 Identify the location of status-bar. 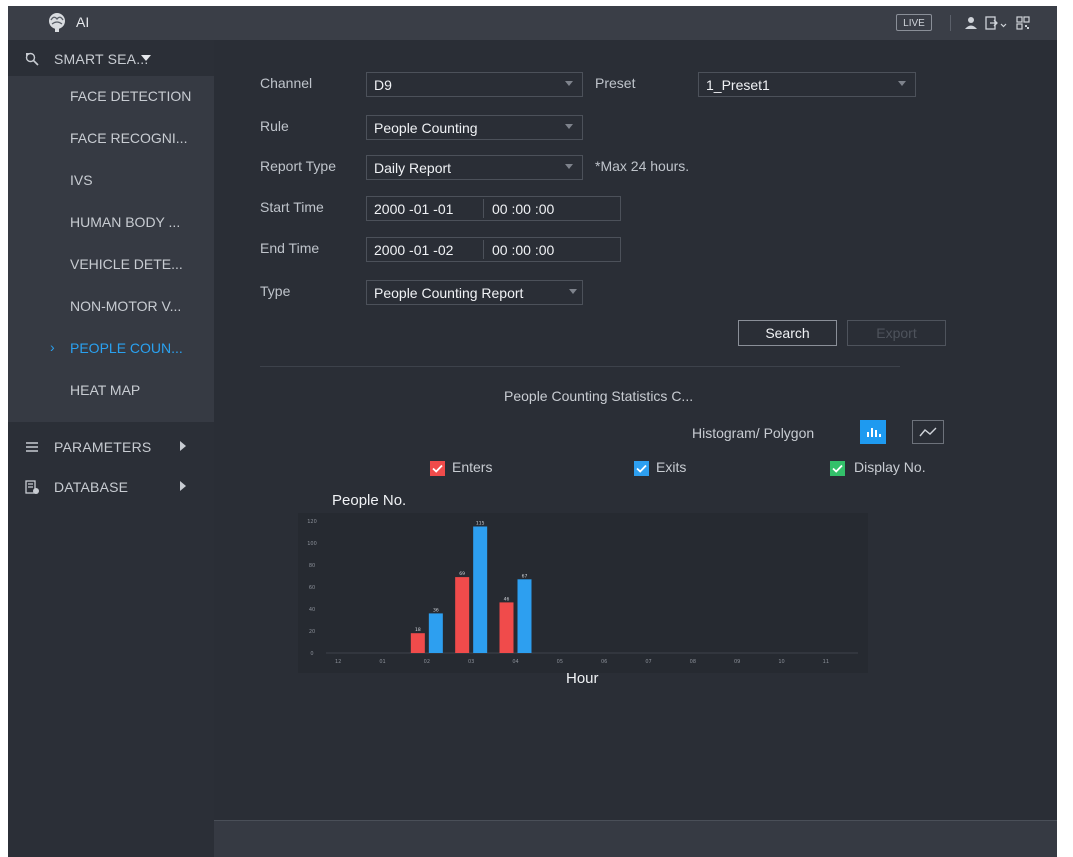
(635, 838).